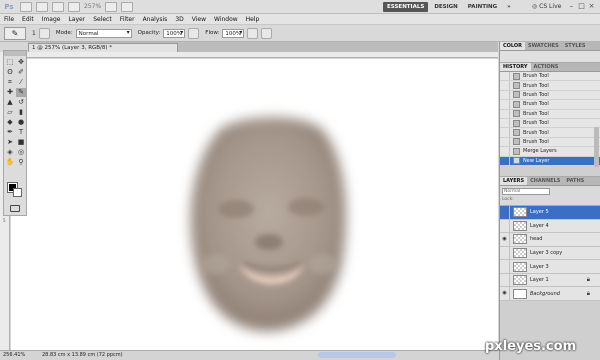 The image size is (600, 360). Describe the element at coordinates (82, 355) in the screenshot. I see `status-doc-size: 28.83 cm x 13.89 cm (72 ppcm)` at that location.